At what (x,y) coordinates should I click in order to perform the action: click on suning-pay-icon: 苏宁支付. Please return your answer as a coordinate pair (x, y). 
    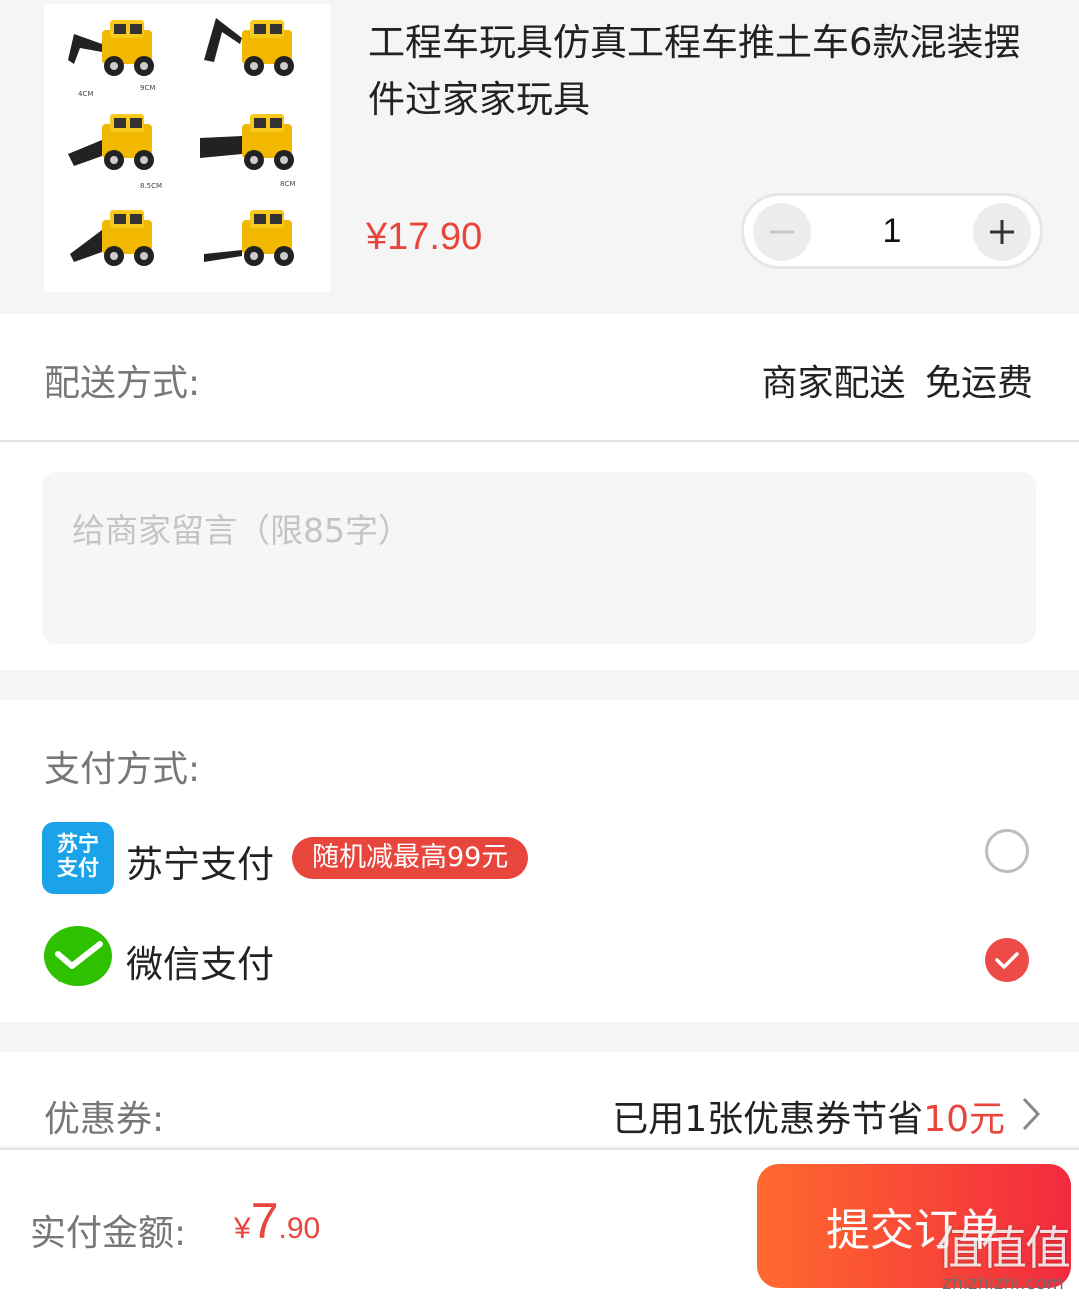
    Looking at the image, I should click on (78, 858).